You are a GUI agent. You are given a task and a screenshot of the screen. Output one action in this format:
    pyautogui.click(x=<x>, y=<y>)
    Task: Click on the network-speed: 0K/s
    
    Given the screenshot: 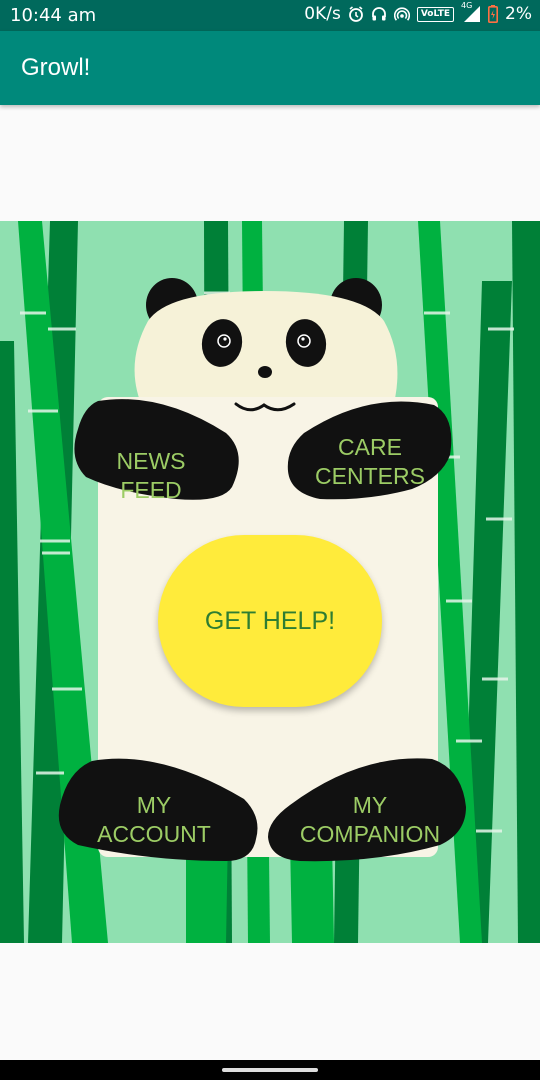 What is the action you would take?
    pyautogui.click(x=322, y=14)
    